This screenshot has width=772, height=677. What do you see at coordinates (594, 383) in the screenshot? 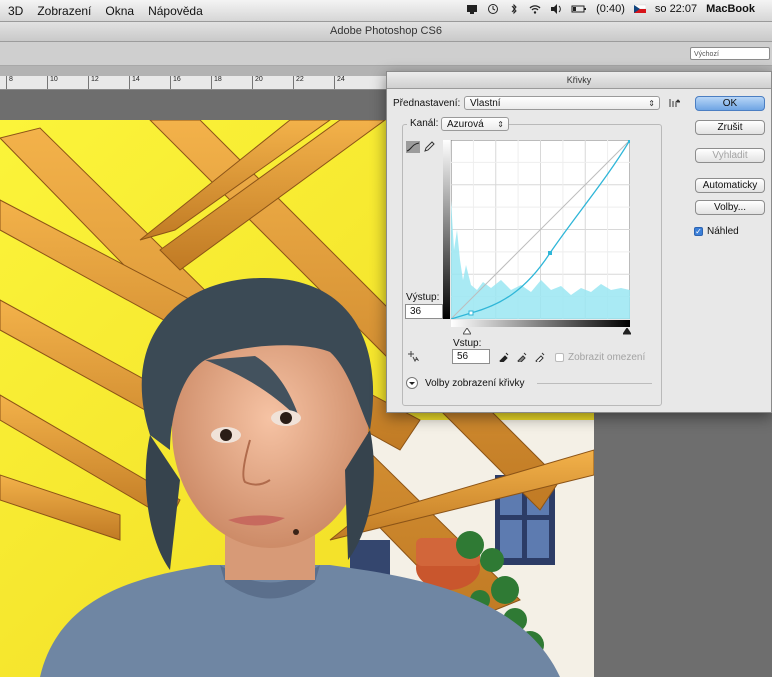
I see `divider` at bounding box center [594, 383].